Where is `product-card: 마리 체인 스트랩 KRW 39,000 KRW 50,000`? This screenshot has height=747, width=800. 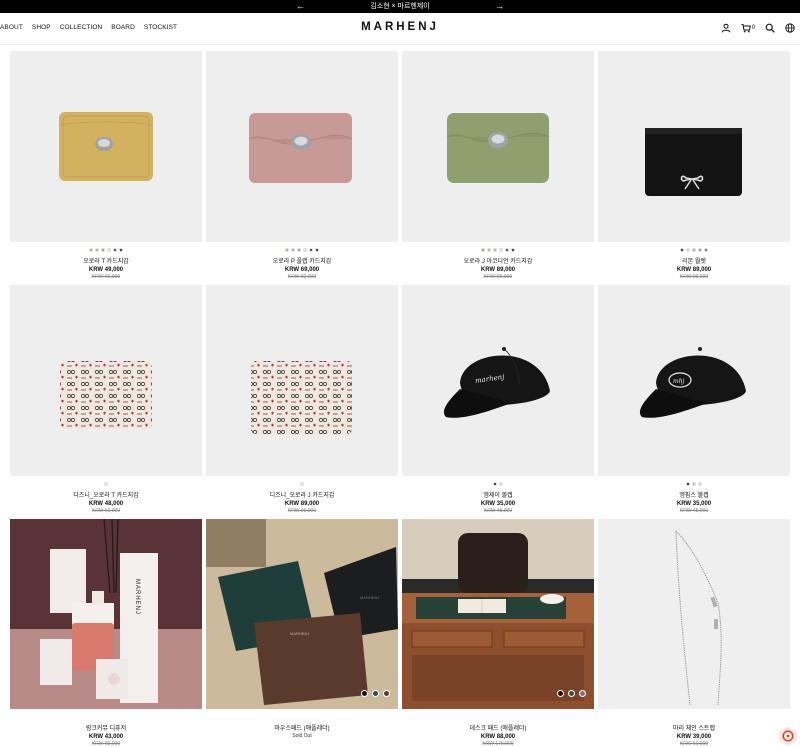 product-card: 마리 체인 스트랩 KRW 39,000 KRW 50,000 is located at coordinates (694, 633).